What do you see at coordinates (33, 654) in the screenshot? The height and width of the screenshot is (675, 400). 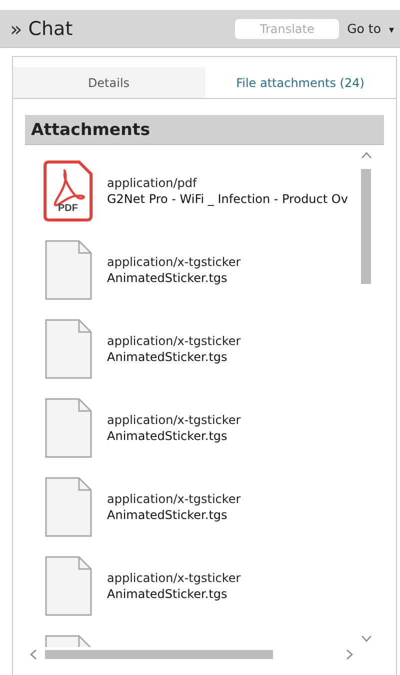 I see `scroll-left-icon` at bounding box center [33, 654].